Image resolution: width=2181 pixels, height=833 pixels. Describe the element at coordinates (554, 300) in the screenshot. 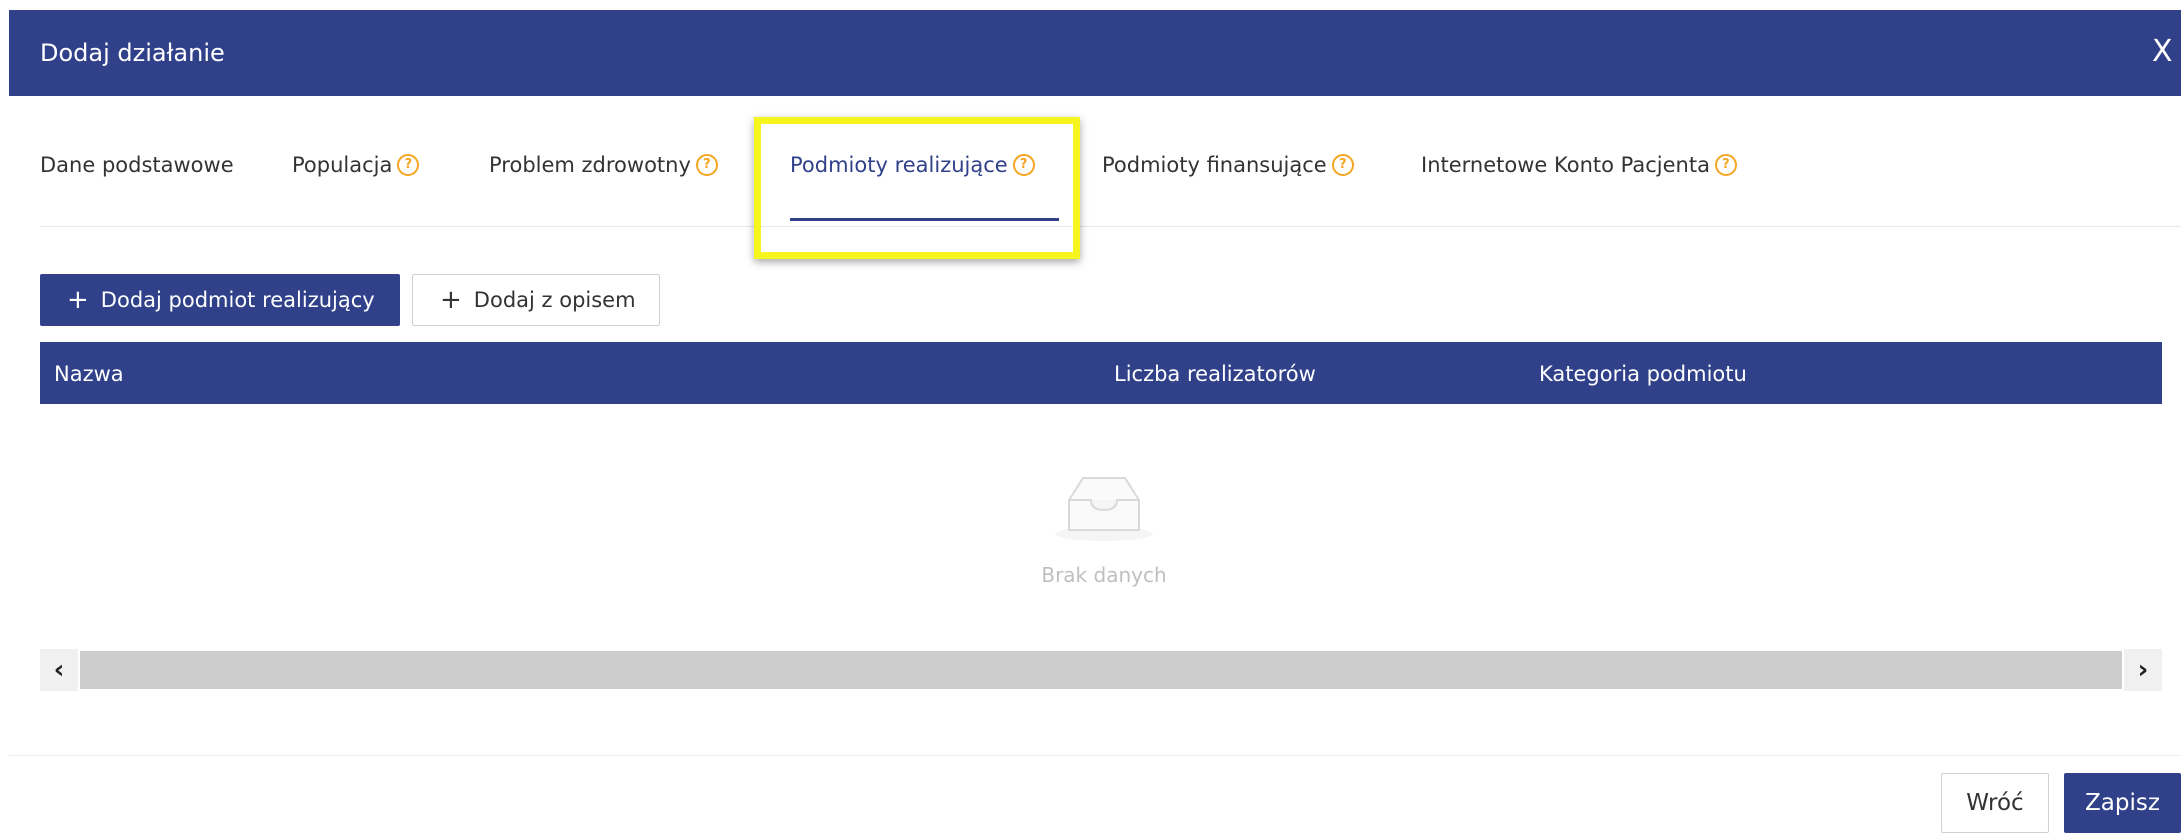

I see `button-label: Dodaj z opisem` at that location.